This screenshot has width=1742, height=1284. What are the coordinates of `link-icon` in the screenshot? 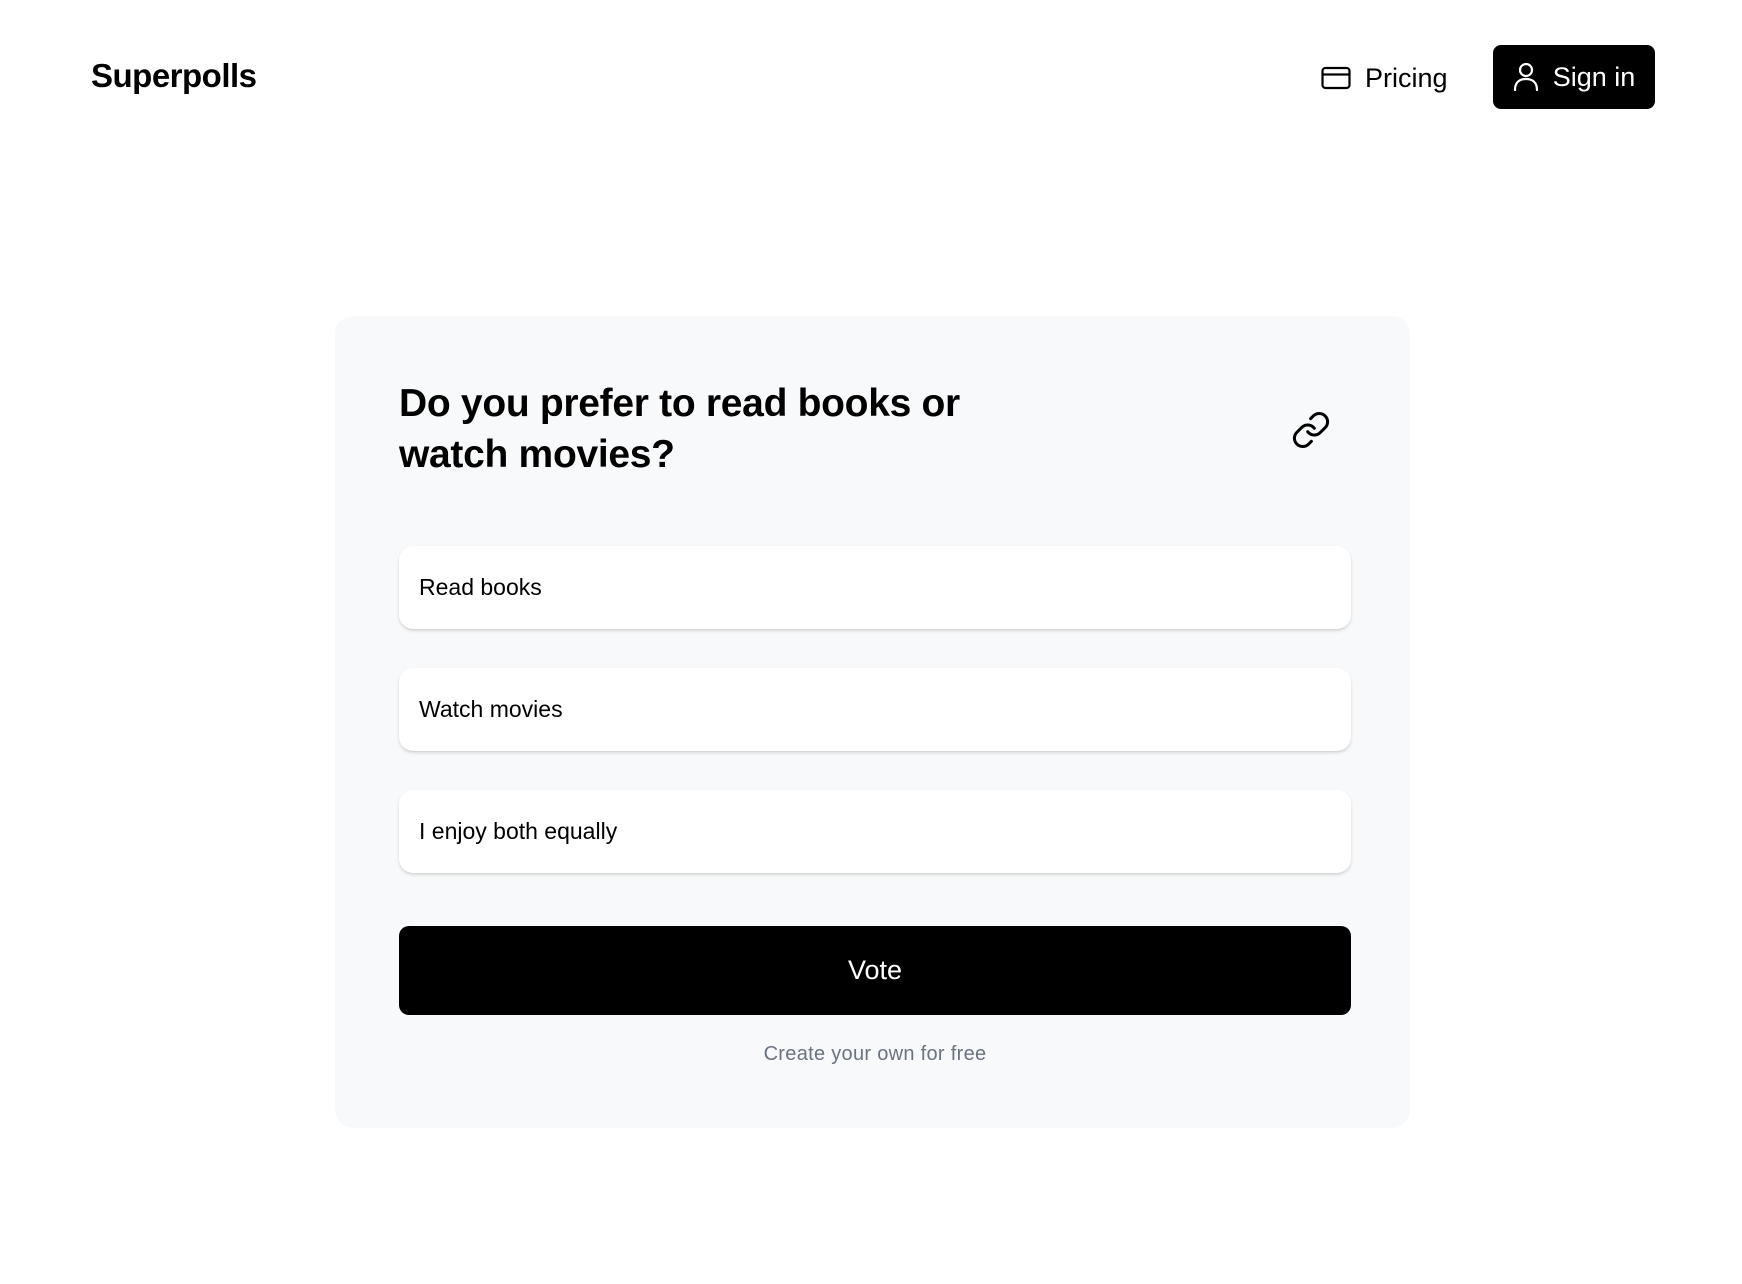 It's located at (1311, 432).